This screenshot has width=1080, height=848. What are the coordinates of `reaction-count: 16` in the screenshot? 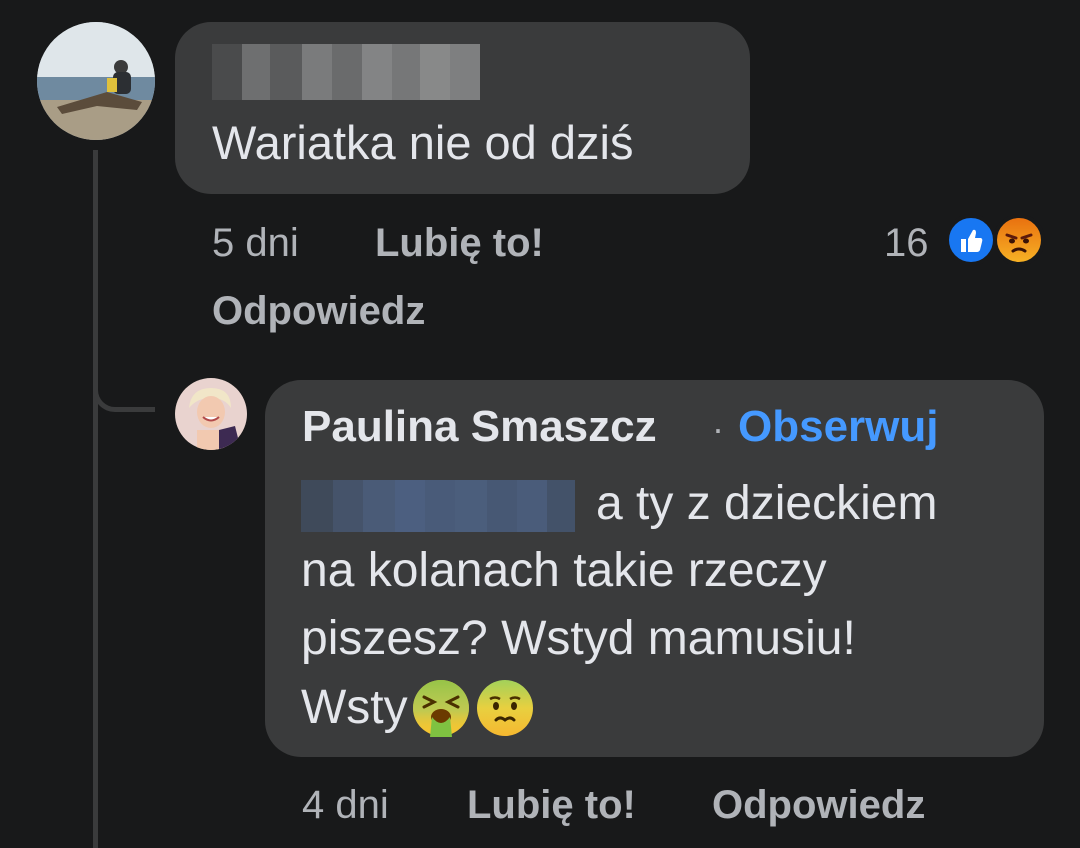 It's located at (906, 243).